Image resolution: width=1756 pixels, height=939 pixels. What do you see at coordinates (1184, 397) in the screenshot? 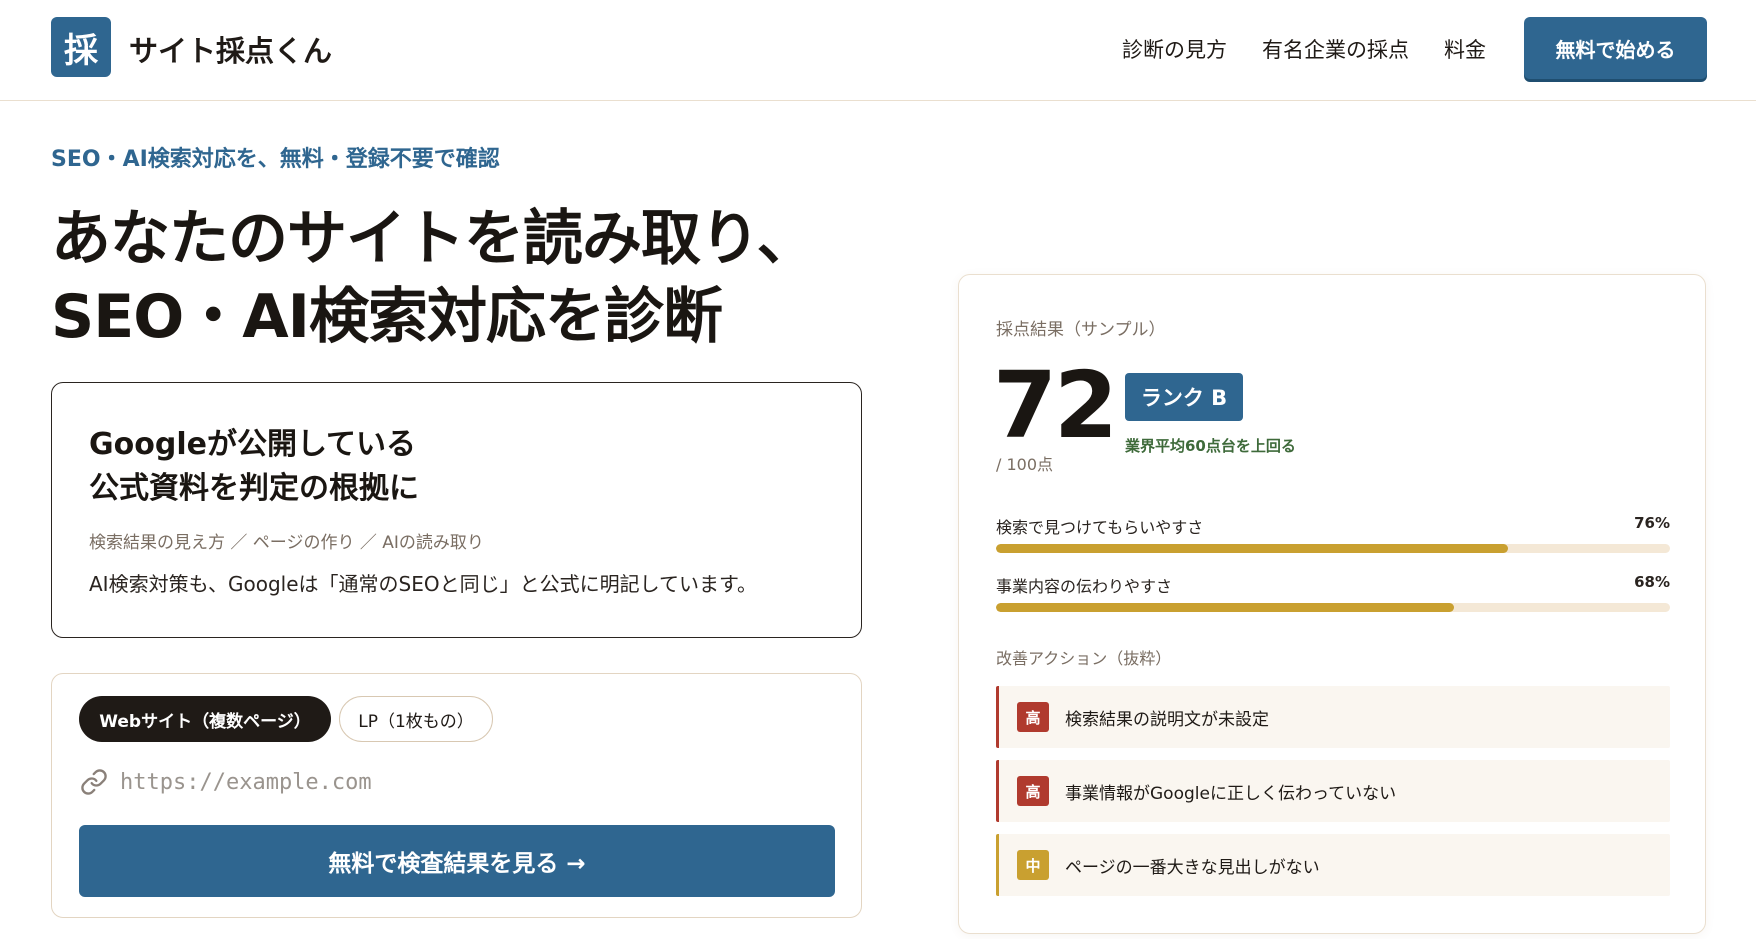
I see `rank-badge: ランク B` at bounding box center [1184, 397].